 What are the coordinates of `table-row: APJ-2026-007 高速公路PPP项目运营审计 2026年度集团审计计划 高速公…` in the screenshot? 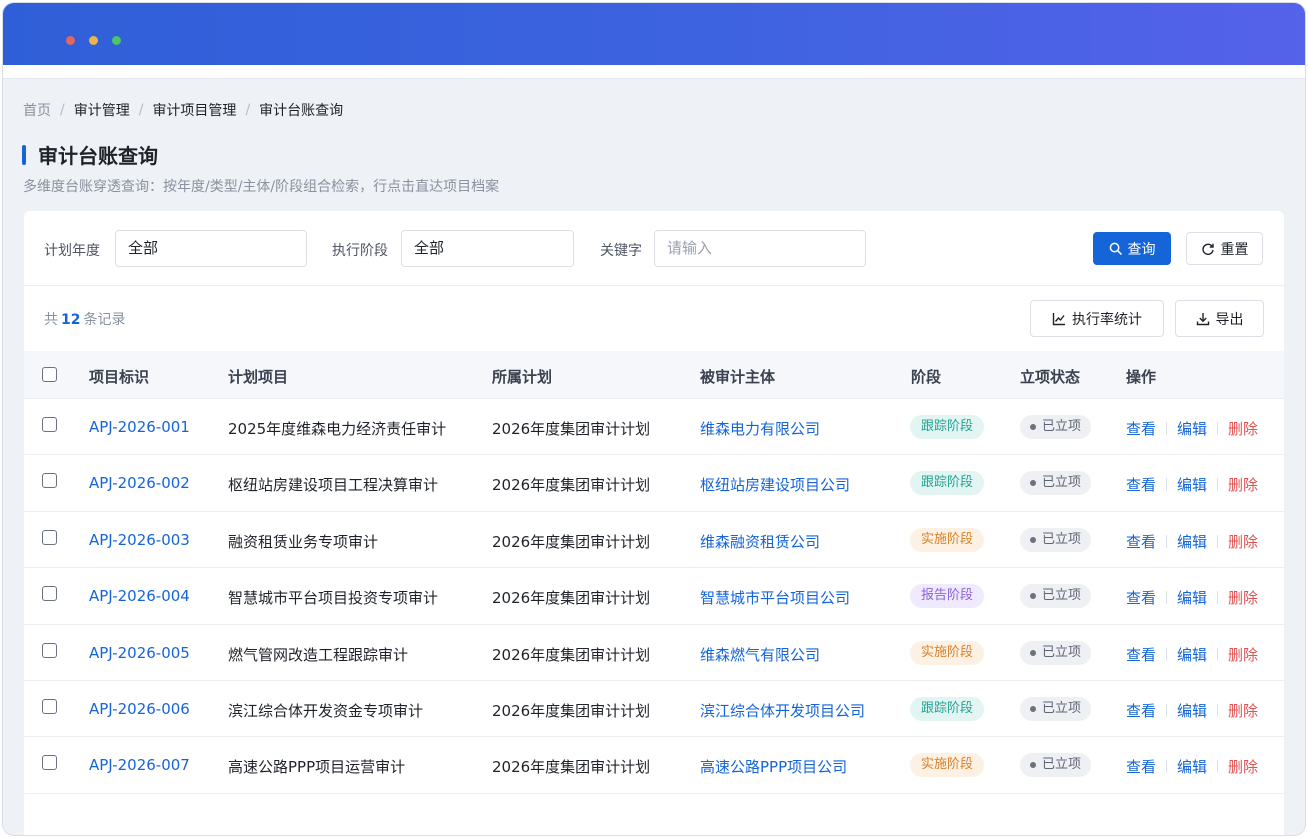 It's located at (654, 765).